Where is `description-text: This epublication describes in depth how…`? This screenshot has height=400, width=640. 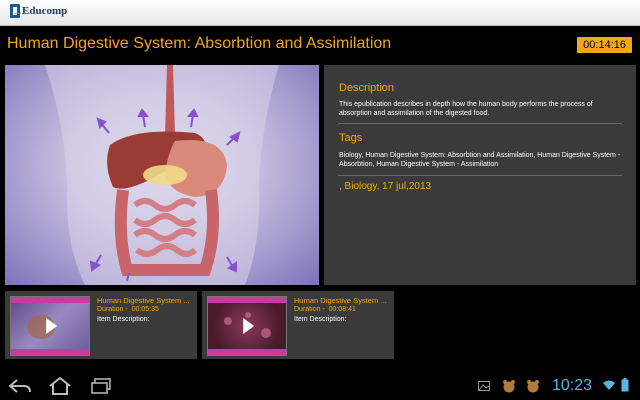 description-text: This epublication describes in depth how… is located at coordinates (466, 109).